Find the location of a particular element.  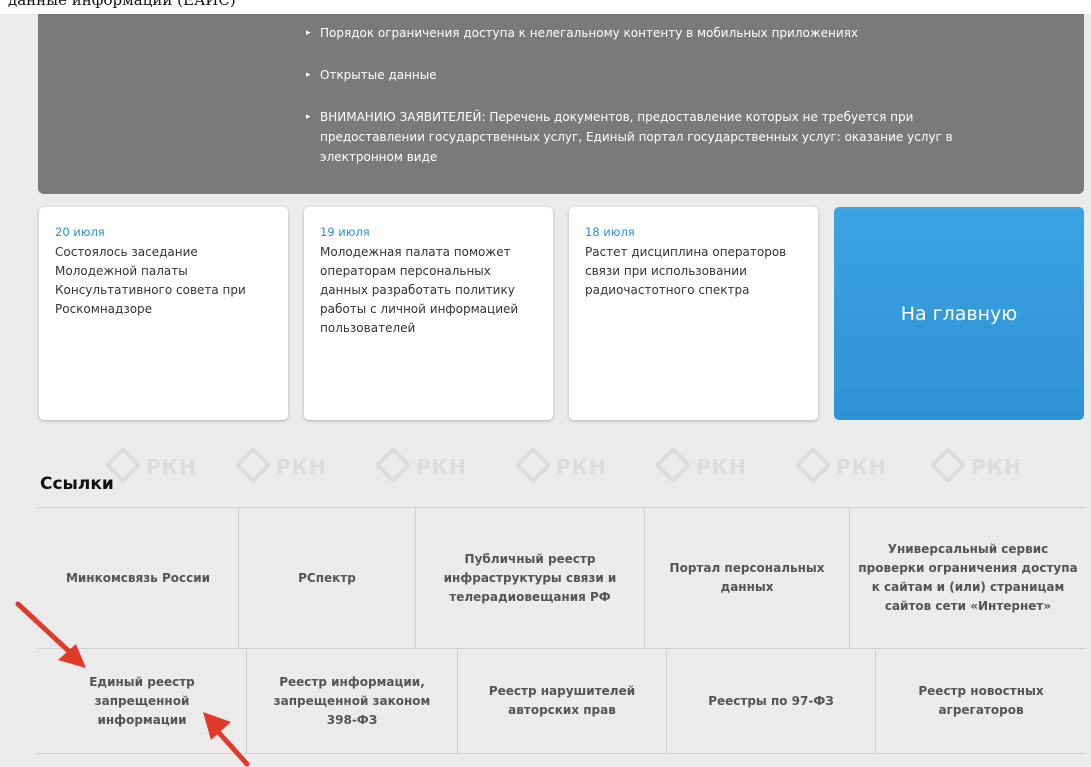

menu-link-label: Открытые данные is located at coordinates (378, 75).